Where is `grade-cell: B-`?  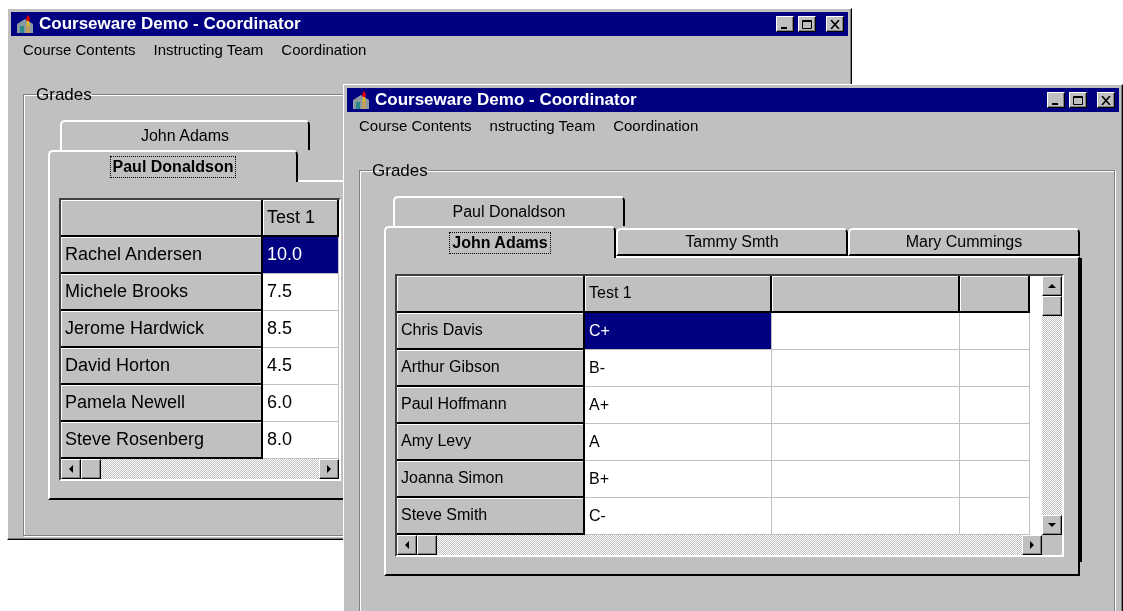 grade-cell: B- is located at coordinates (678, 368).